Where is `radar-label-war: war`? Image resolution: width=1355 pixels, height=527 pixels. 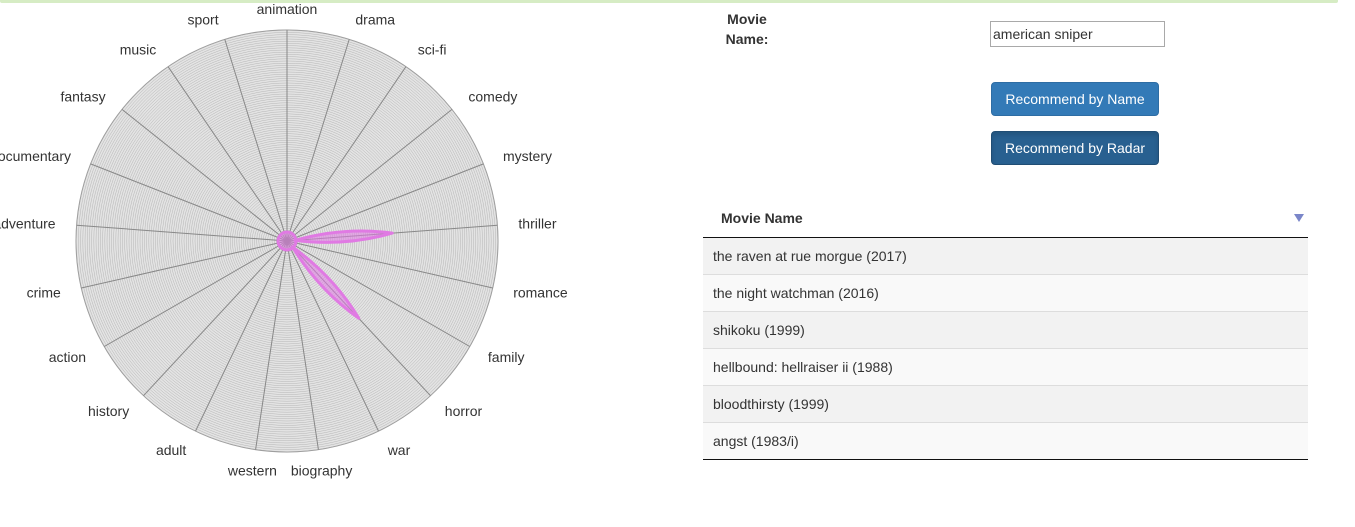 radar-label-war: war is located at coordinates (399, 450).